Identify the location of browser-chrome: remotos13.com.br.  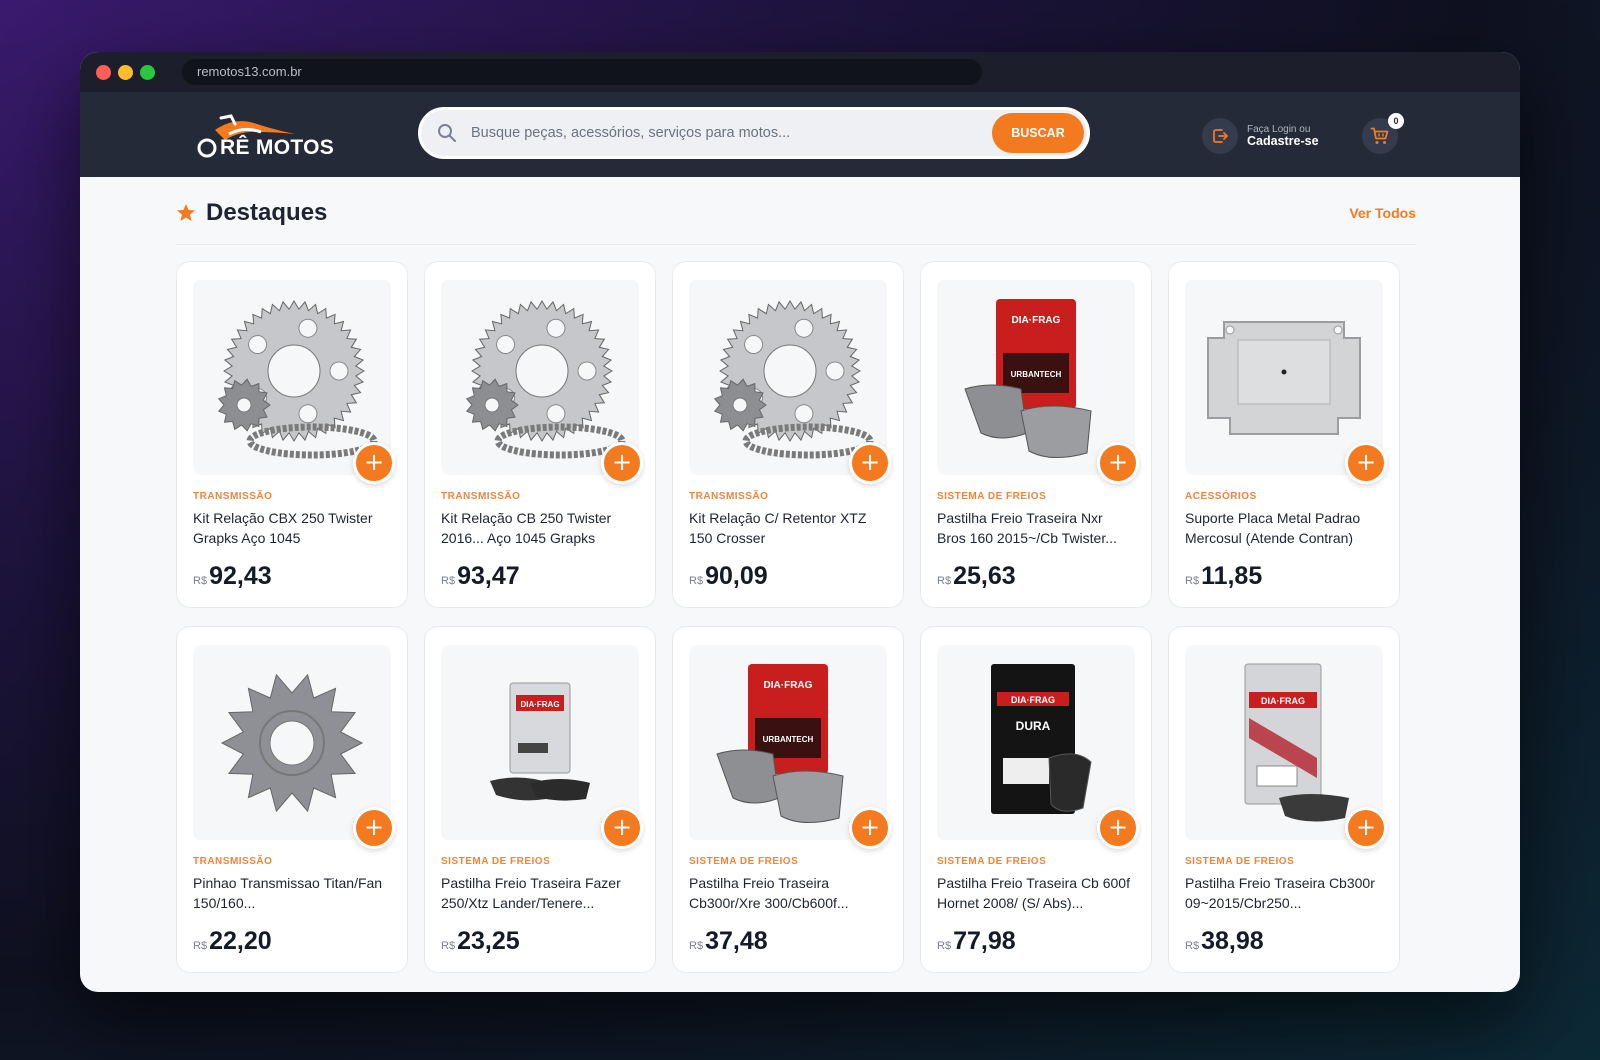
(800, 72).